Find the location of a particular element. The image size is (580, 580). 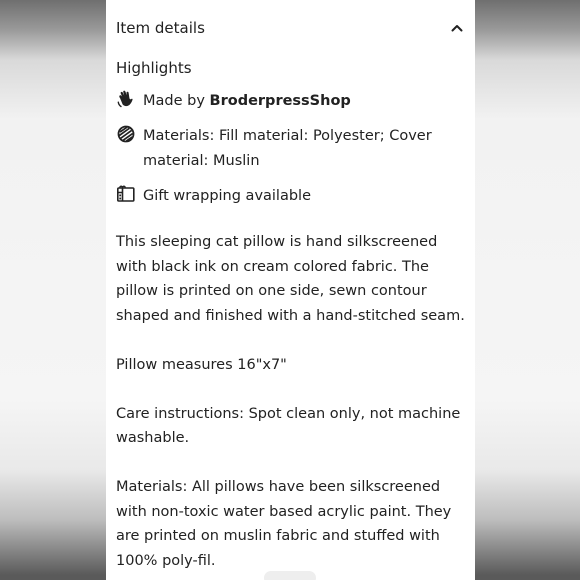

highlight-gift-wrapping: Gift wrapping available is located at coordinates (288, 196).